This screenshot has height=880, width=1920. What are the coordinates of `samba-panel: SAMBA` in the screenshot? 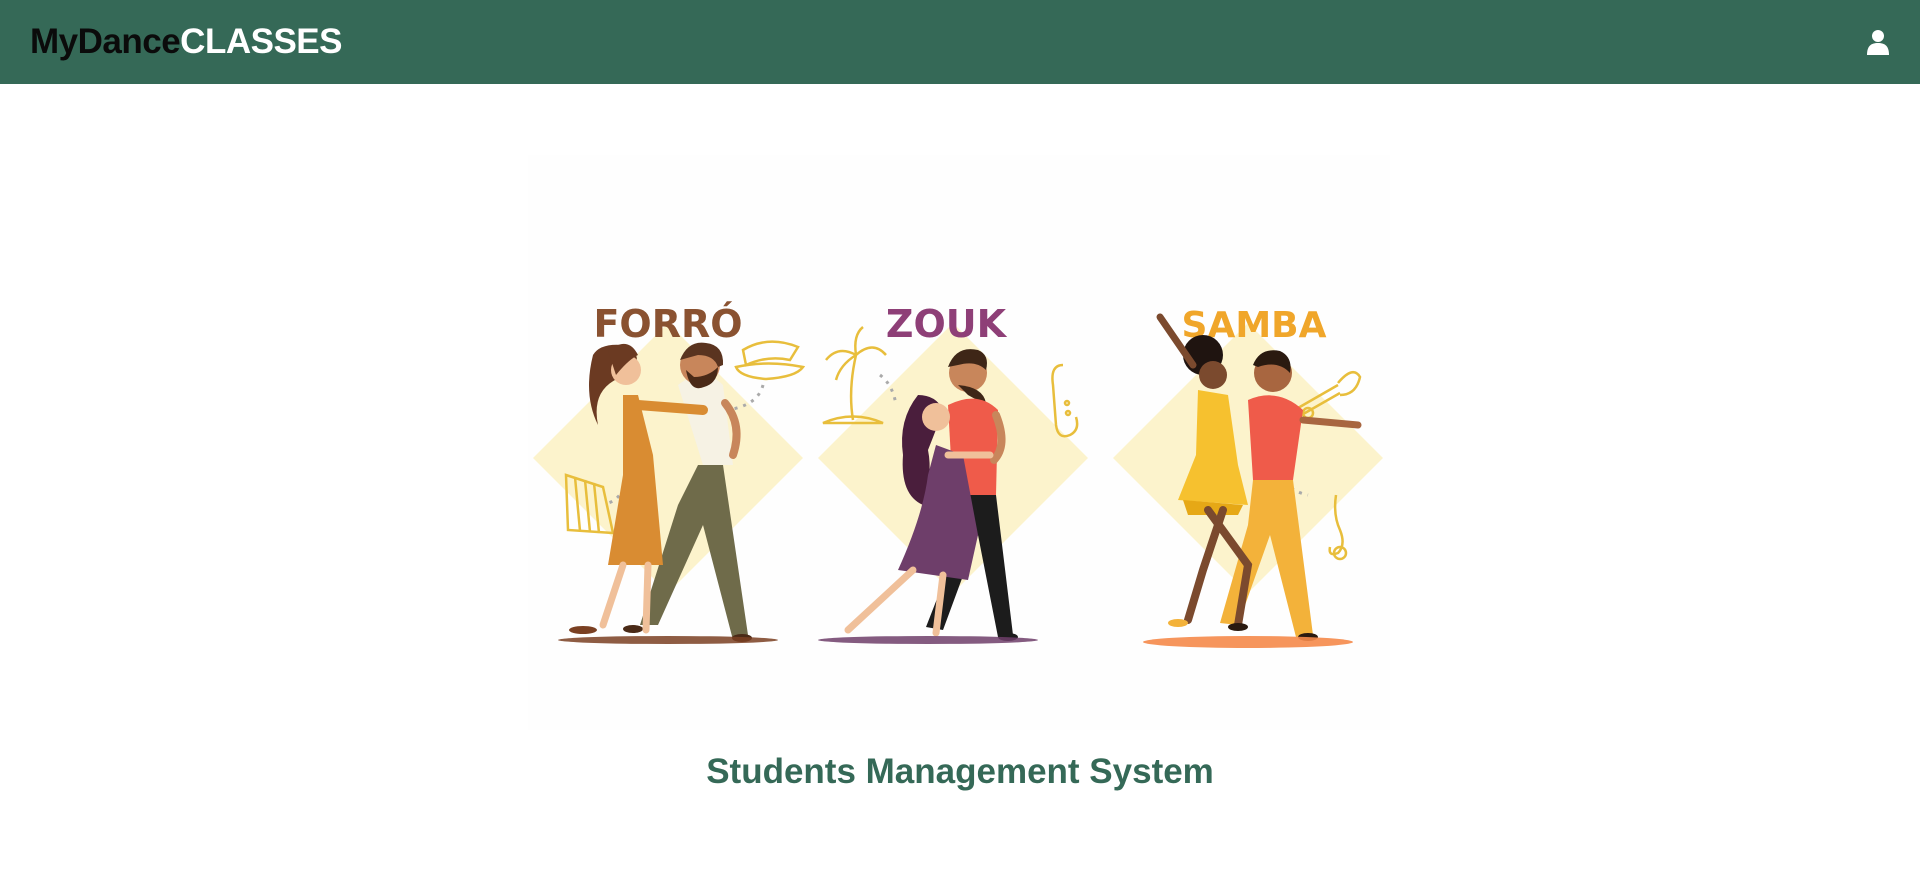 It's located at (1248, 476).